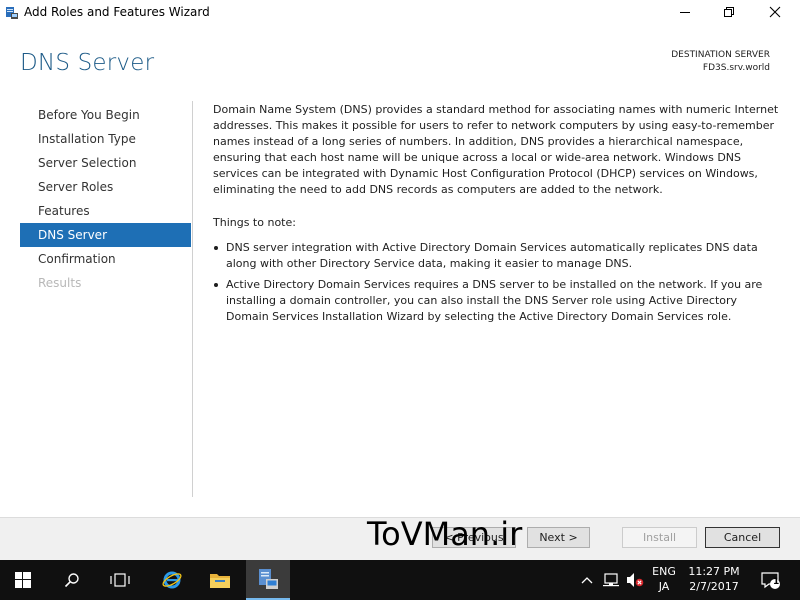 The image size is (800, 600). Describe the element at coordinates (105, 235) in the screenshot. I see `nav-item-dns-server: DNS Server` at that location.